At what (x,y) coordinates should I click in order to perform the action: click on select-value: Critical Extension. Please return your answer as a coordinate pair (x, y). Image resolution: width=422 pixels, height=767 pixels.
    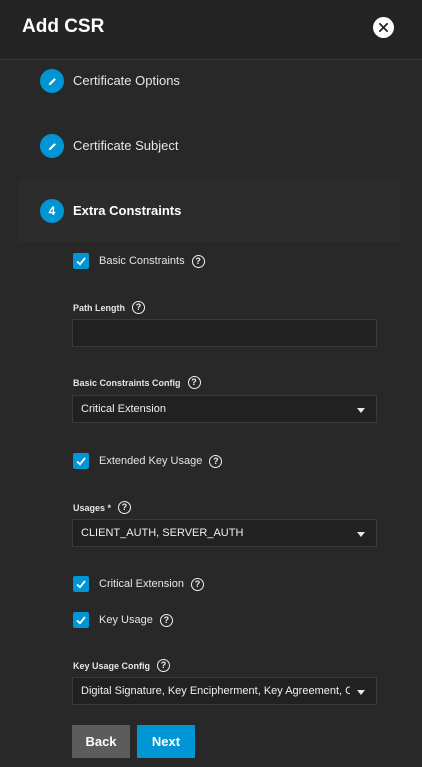
    Looking at the image, I should click on (123, 409).